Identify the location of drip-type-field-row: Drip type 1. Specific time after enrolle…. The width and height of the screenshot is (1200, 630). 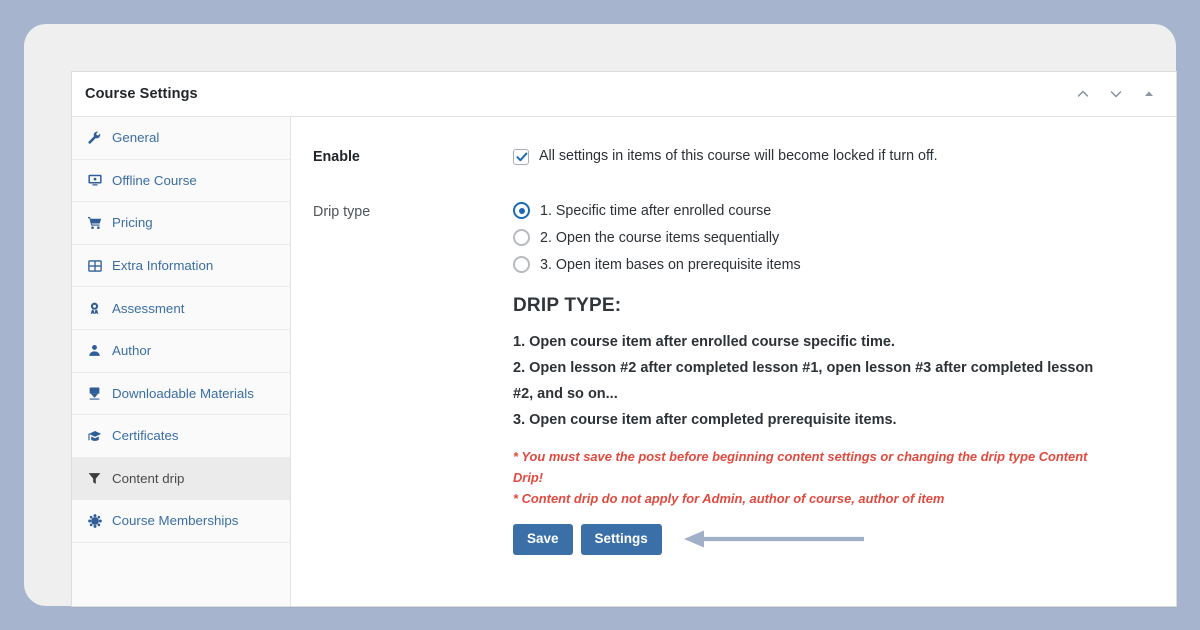
(733, 237).